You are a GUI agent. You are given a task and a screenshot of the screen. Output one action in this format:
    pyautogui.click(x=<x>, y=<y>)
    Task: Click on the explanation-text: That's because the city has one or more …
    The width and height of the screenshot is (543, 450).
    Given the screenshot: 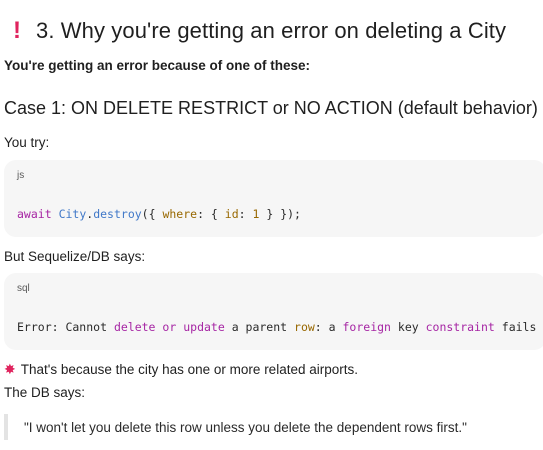 What is the action you would take?
    pyautogui.click(x=189, y=369)
    